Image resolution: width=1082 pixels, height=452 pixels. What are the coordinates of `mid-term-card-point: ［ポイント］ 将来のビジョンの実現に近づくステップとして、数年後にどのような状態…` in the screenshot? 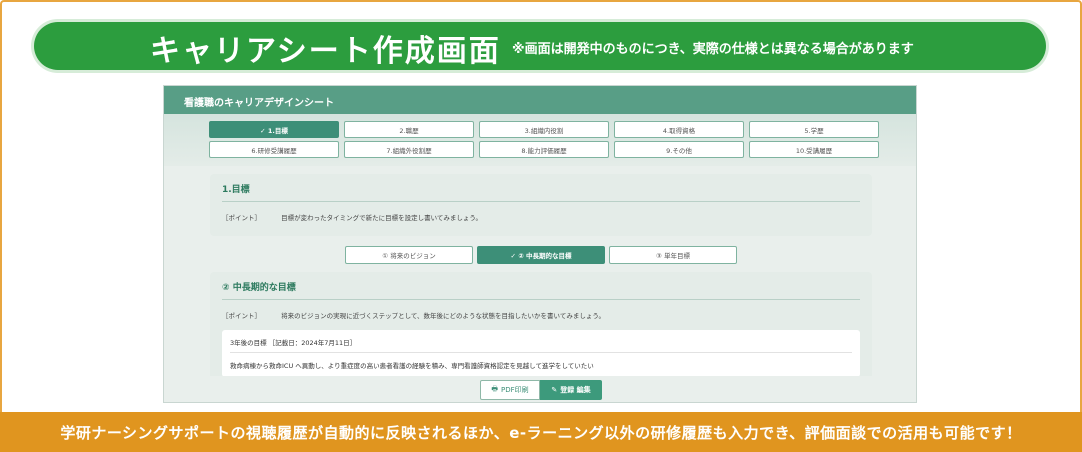 It's located at (541, 310).